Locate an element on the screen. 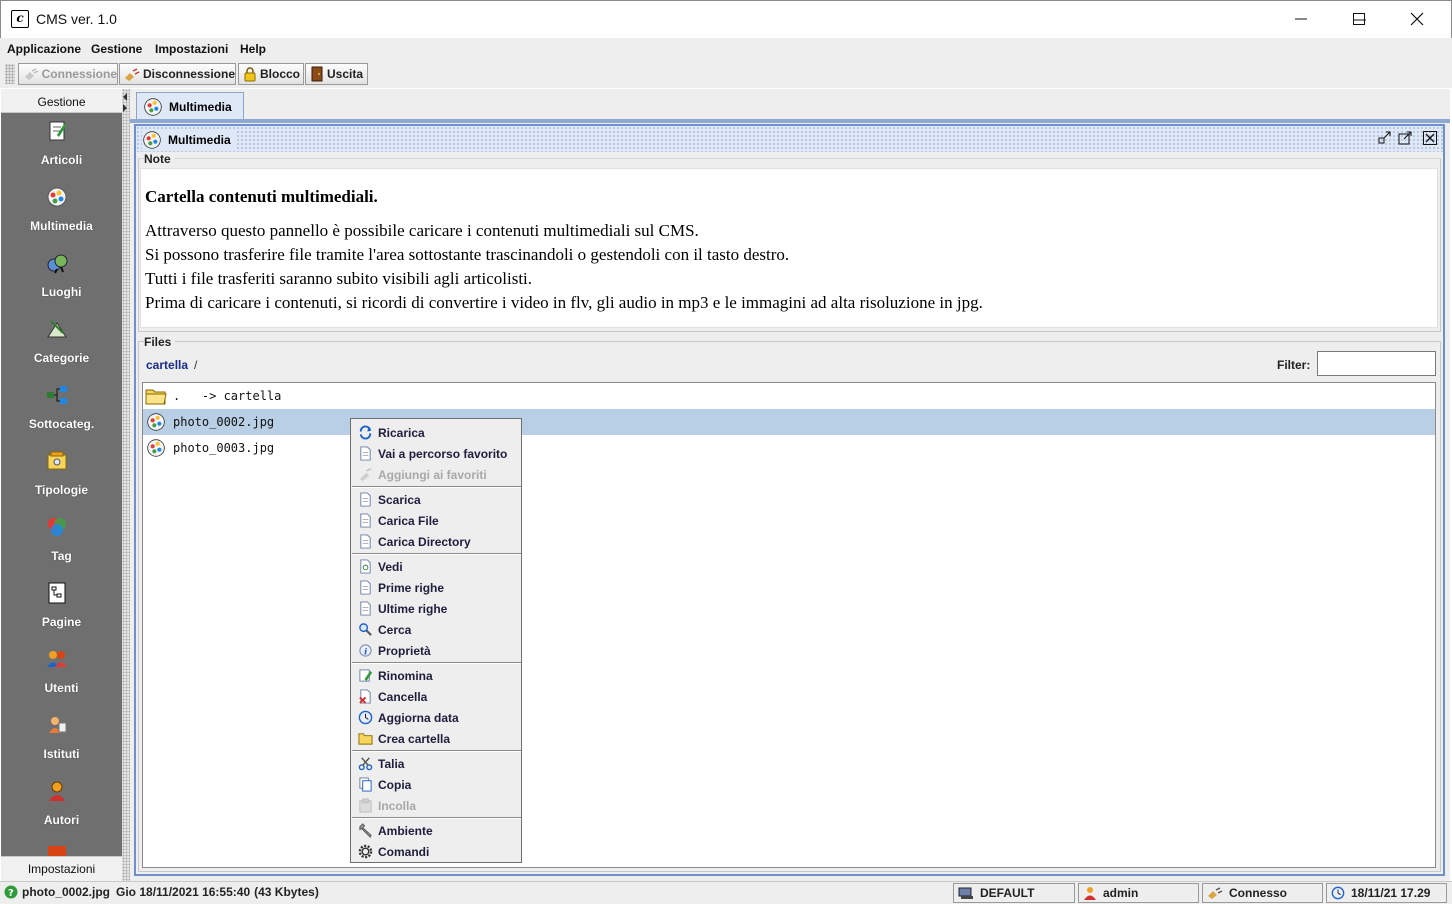 This screenshot has height=904, width=1452. connect-button: Connessione is located at coordinates (68, 74).